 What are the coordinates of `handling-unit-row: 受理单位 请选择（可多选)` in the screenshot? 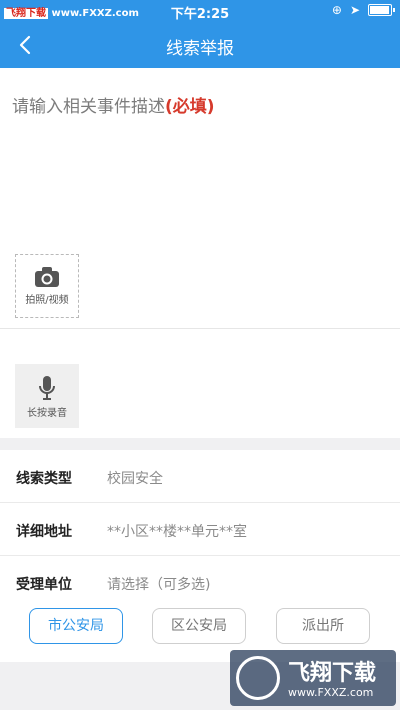 It's located at (200, 582).